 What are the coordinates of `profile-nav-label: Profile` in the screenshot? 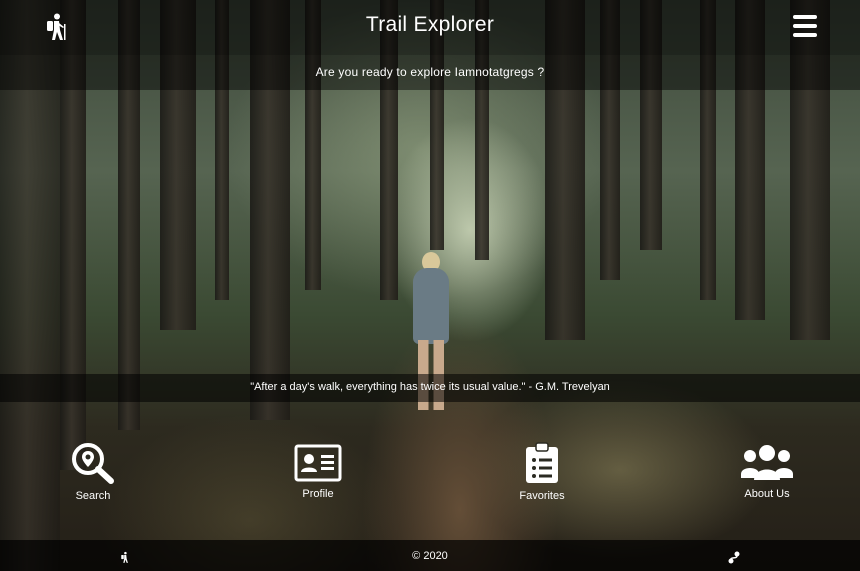 It's located at (318, 494).